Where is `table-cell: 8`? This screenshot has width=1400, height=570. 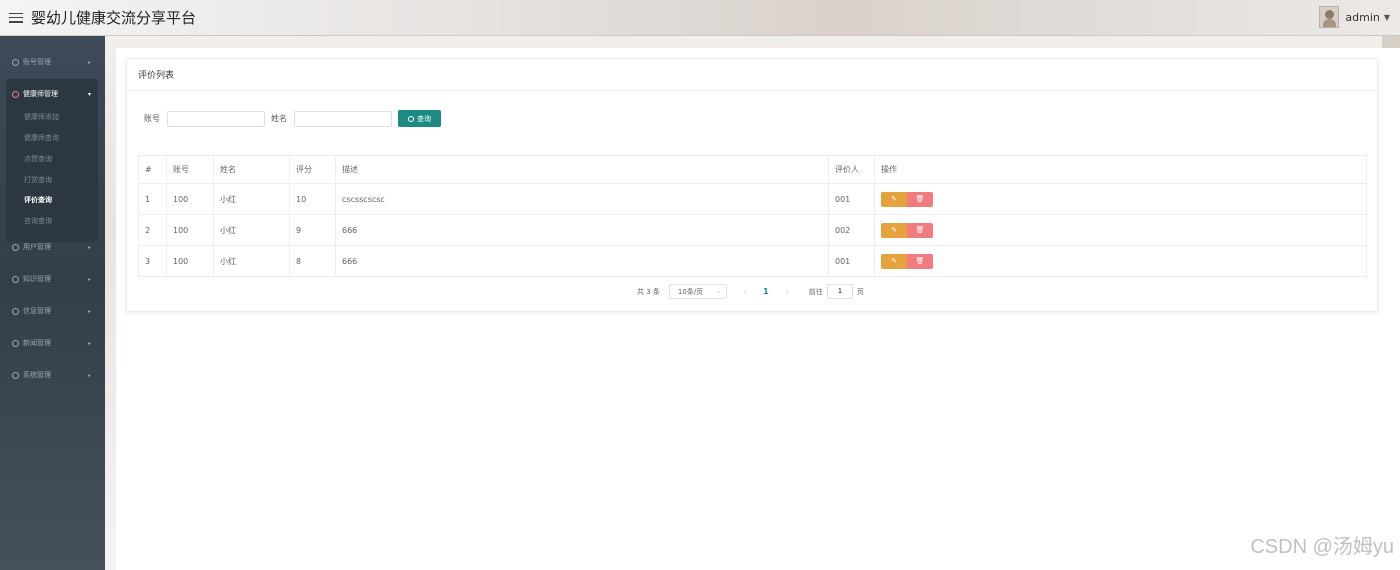 table-cell: 8 is located at coordinates (312, 261).